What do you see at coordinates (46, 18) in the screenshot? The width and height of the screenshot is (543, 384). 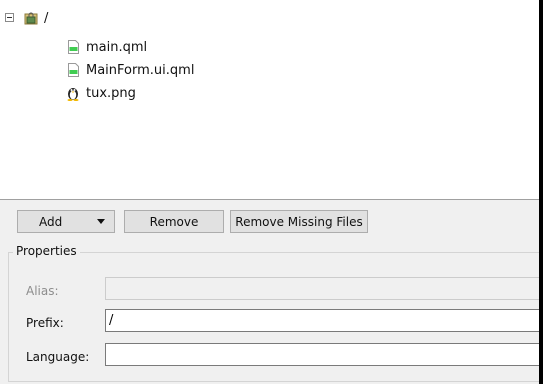 I see `tree-item-label: /` at bounding box center [46, 18].